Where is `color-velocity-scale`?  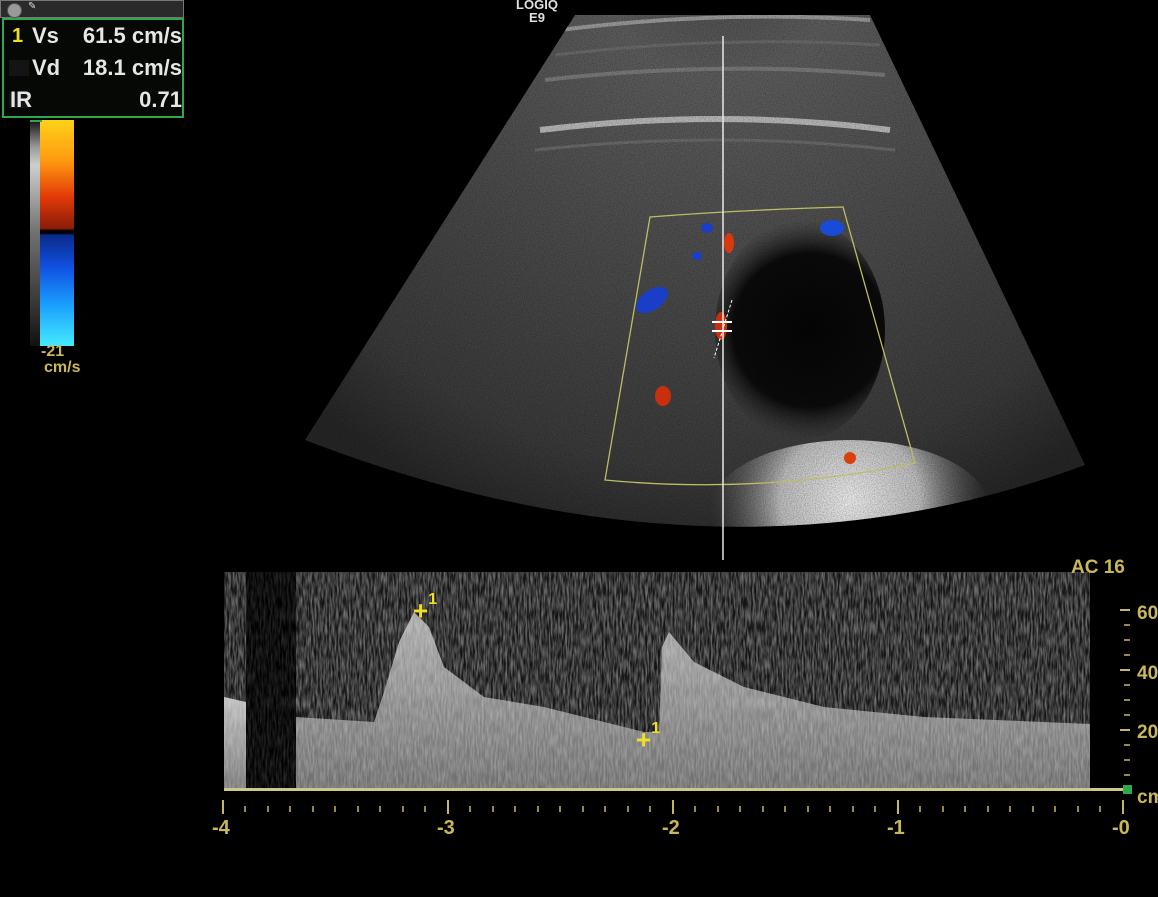 color-velocity-scale is located at coordinates (57, 233).